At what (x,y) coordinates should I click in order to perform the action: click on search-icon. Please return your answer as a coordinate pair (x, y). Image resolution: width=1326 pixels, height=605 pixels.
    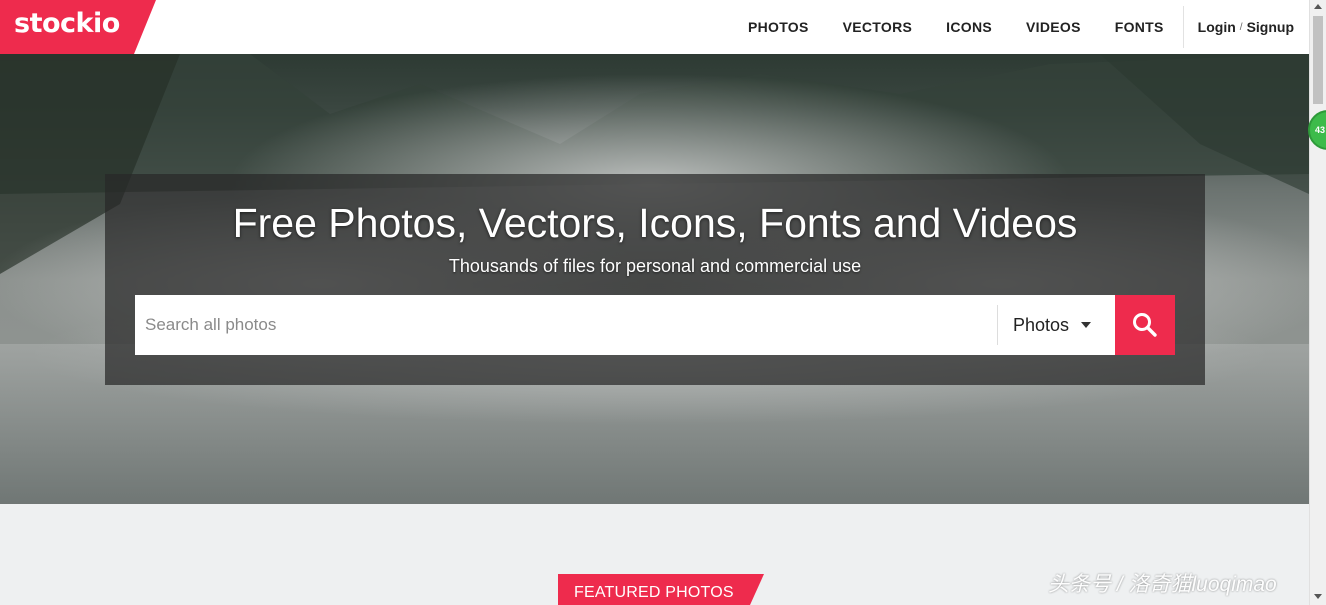
    Looking at the image, I should click on (1145, 325).